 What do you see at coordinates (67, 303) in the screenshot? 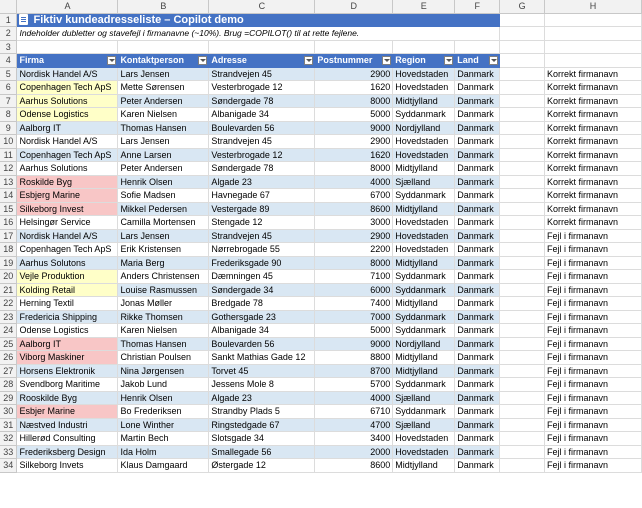
I see `cell-firma: Herning Textil` at bounding box center [67, 303].